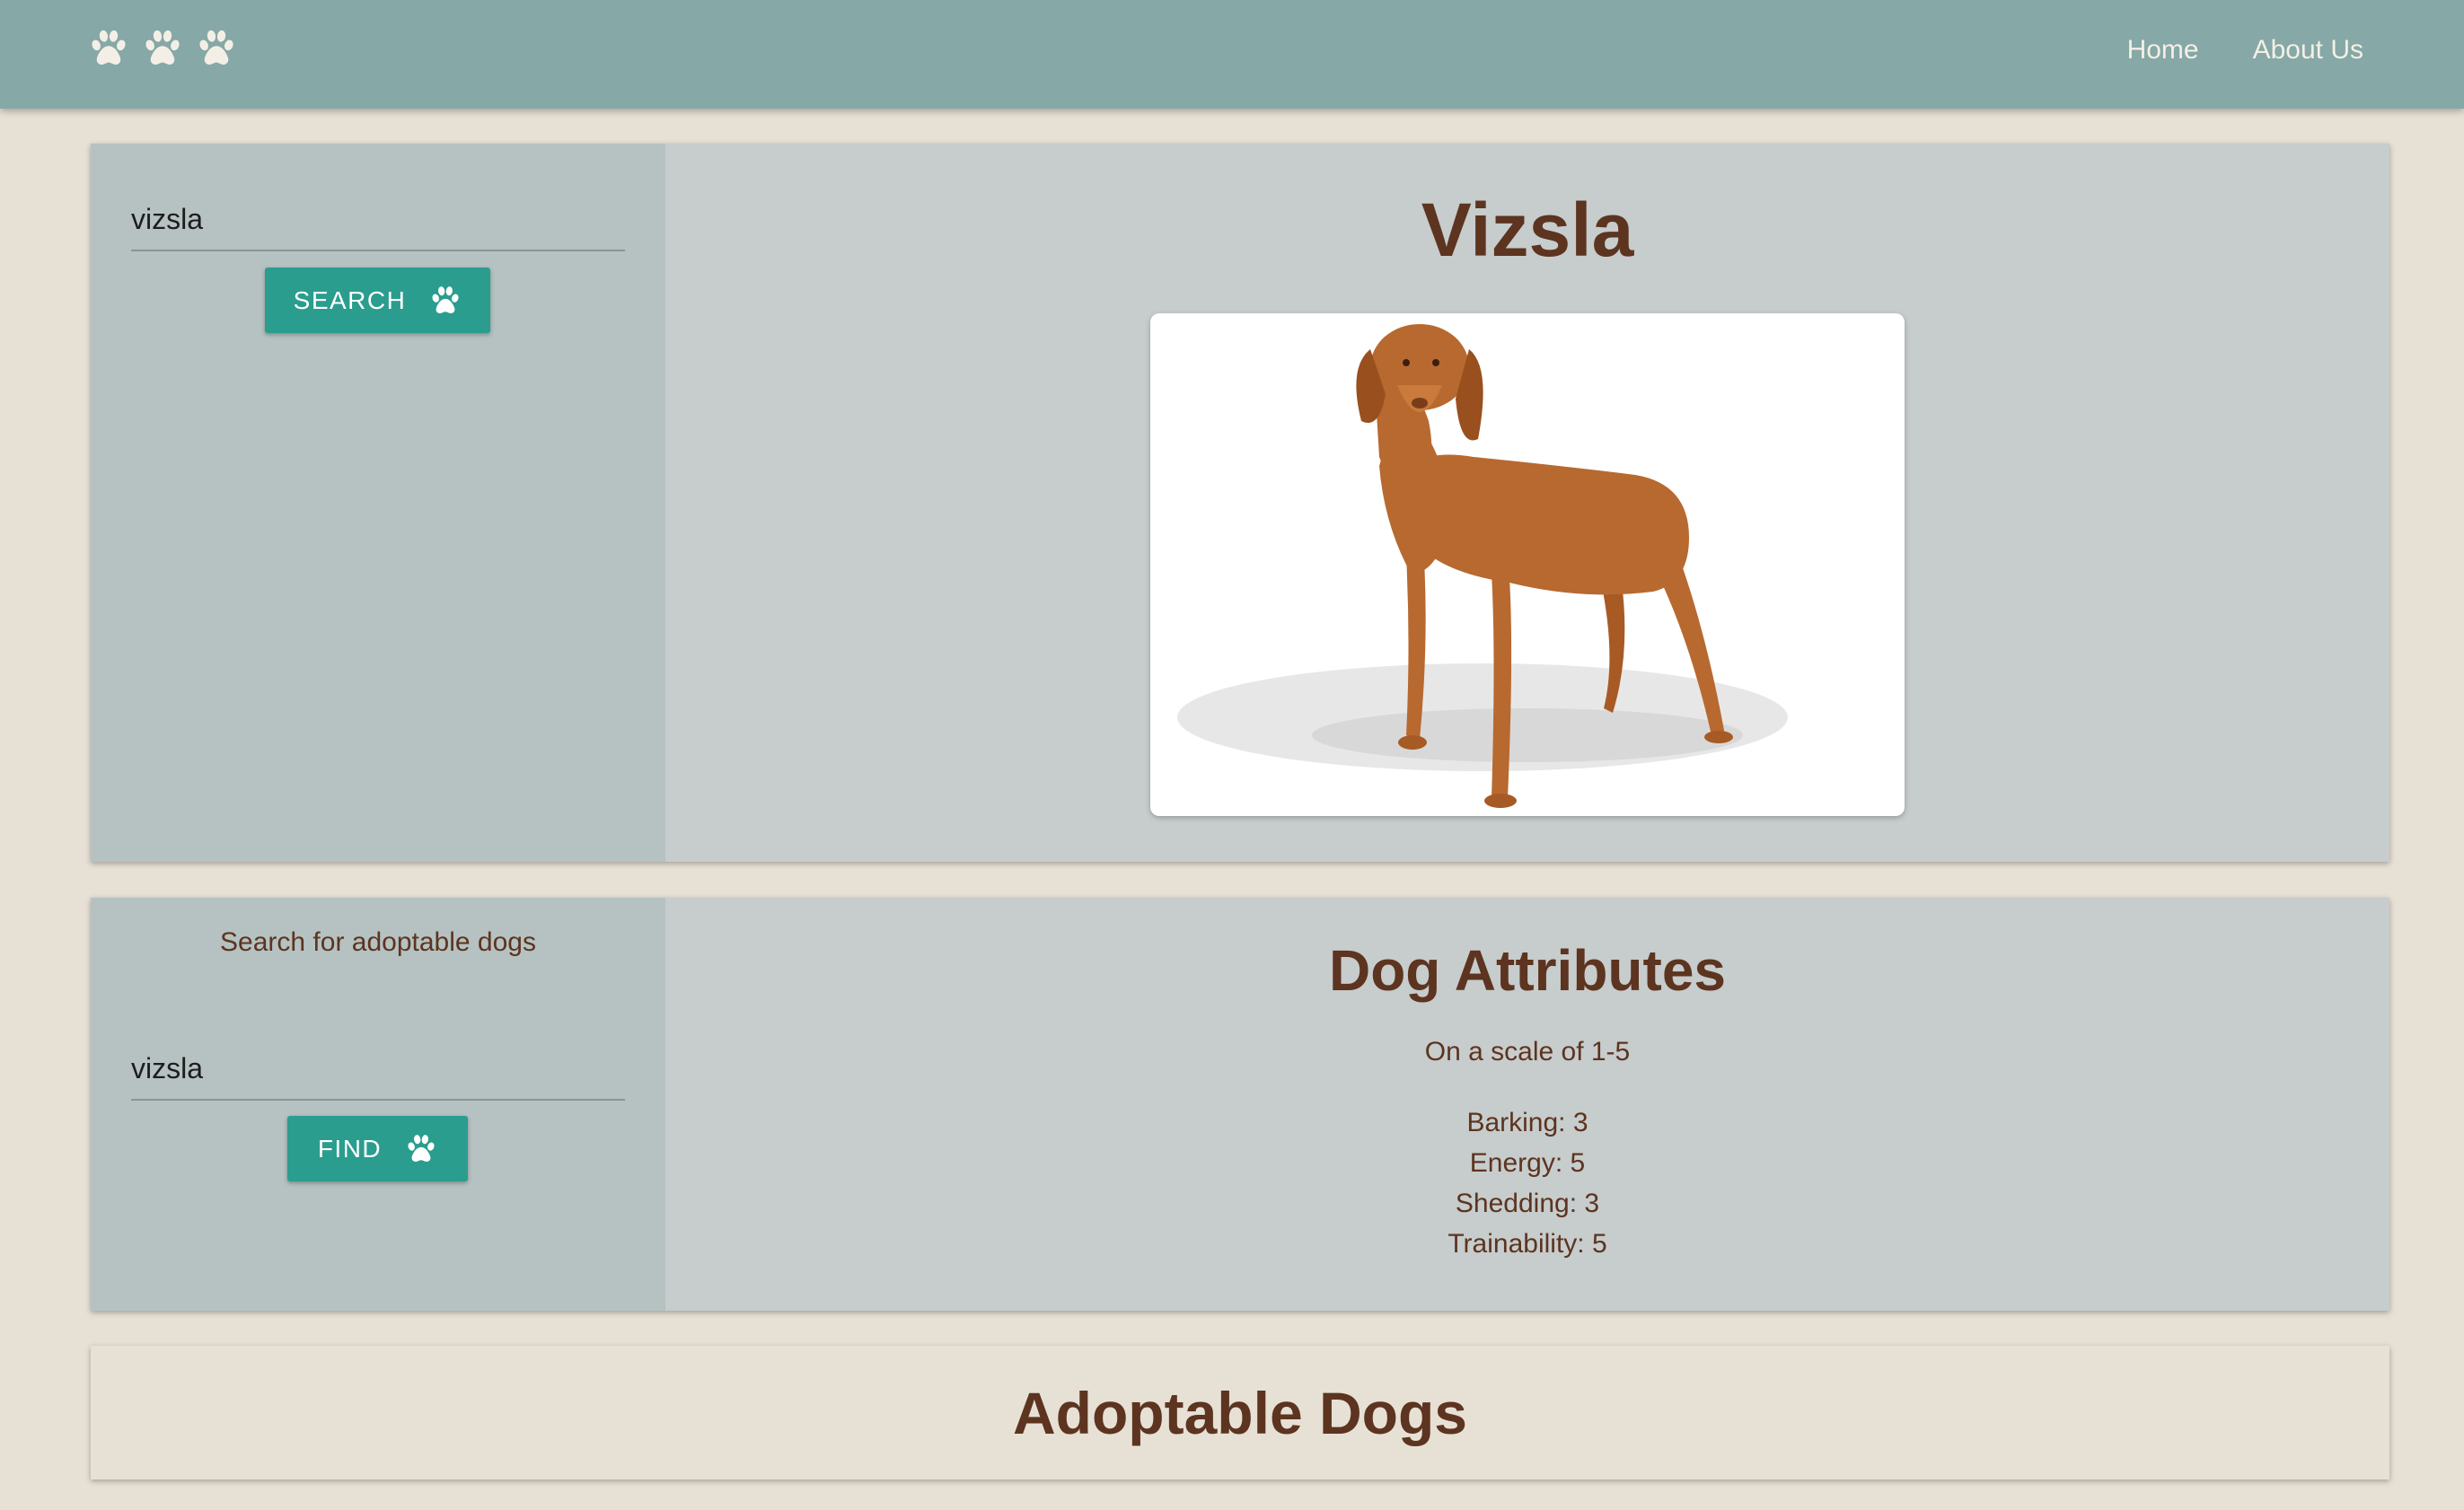  I want to click on vizsla-illustration, so click(1482, 566).